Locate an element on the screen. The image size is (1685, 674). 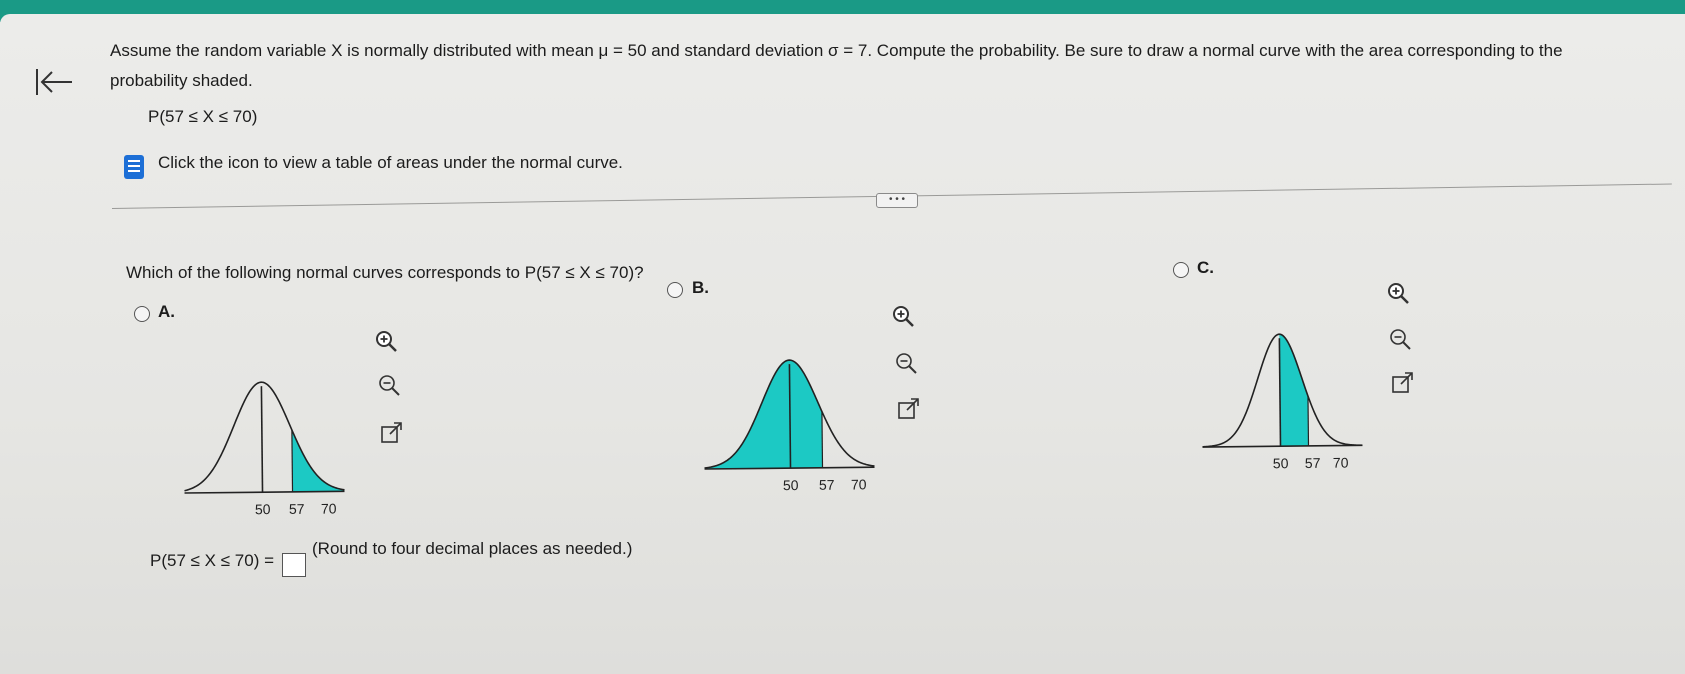
question-text-line2: probability shaded. is located at coordinates (181, 80).